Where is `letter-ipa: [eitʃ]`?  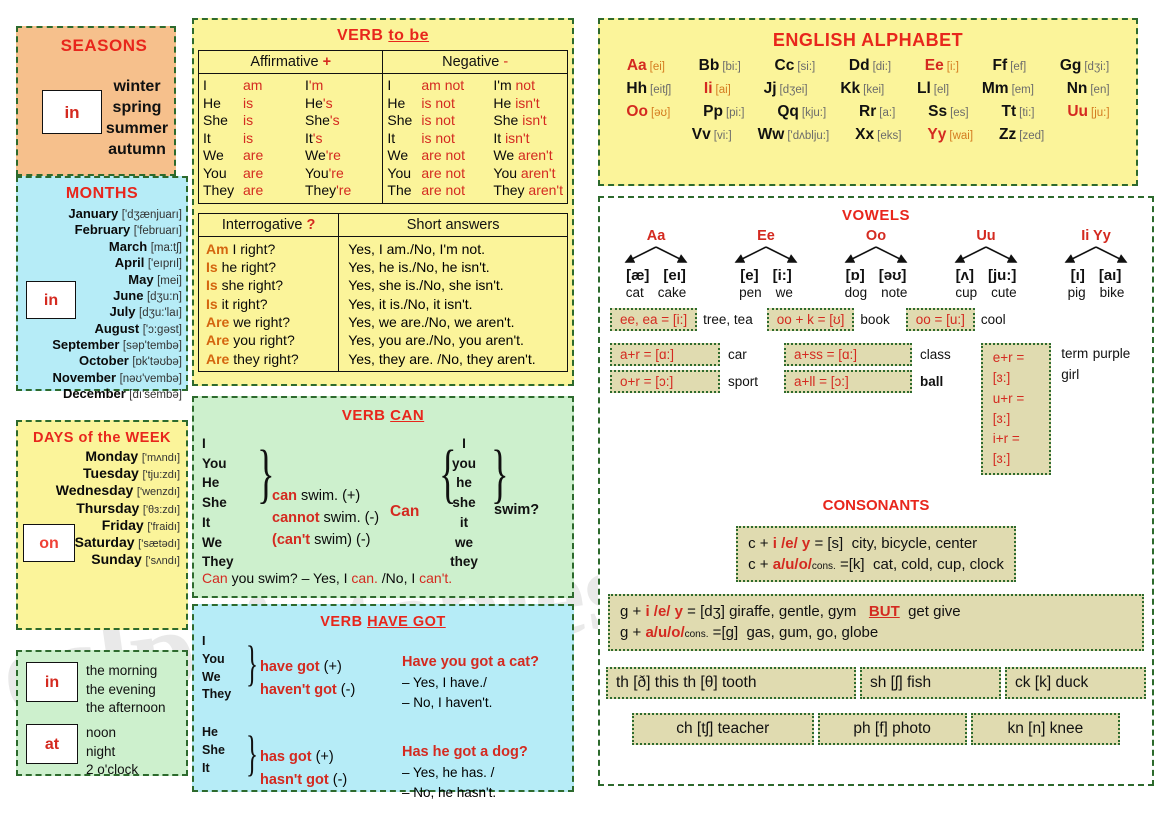 letter-ipa: [eitʃ] is located at coordinates (661, 90).